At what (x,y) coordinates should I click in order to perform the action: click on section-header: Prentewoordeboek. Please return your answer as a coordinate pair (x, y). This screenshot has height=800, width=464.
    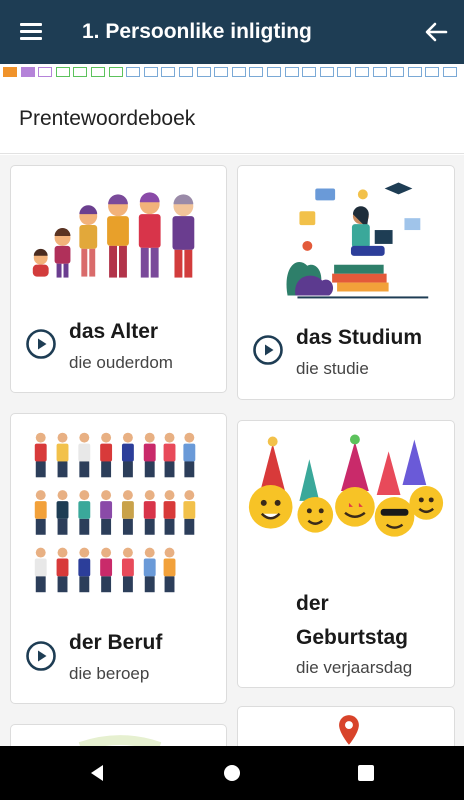
    Looking at the image, I should click on (232, 117).